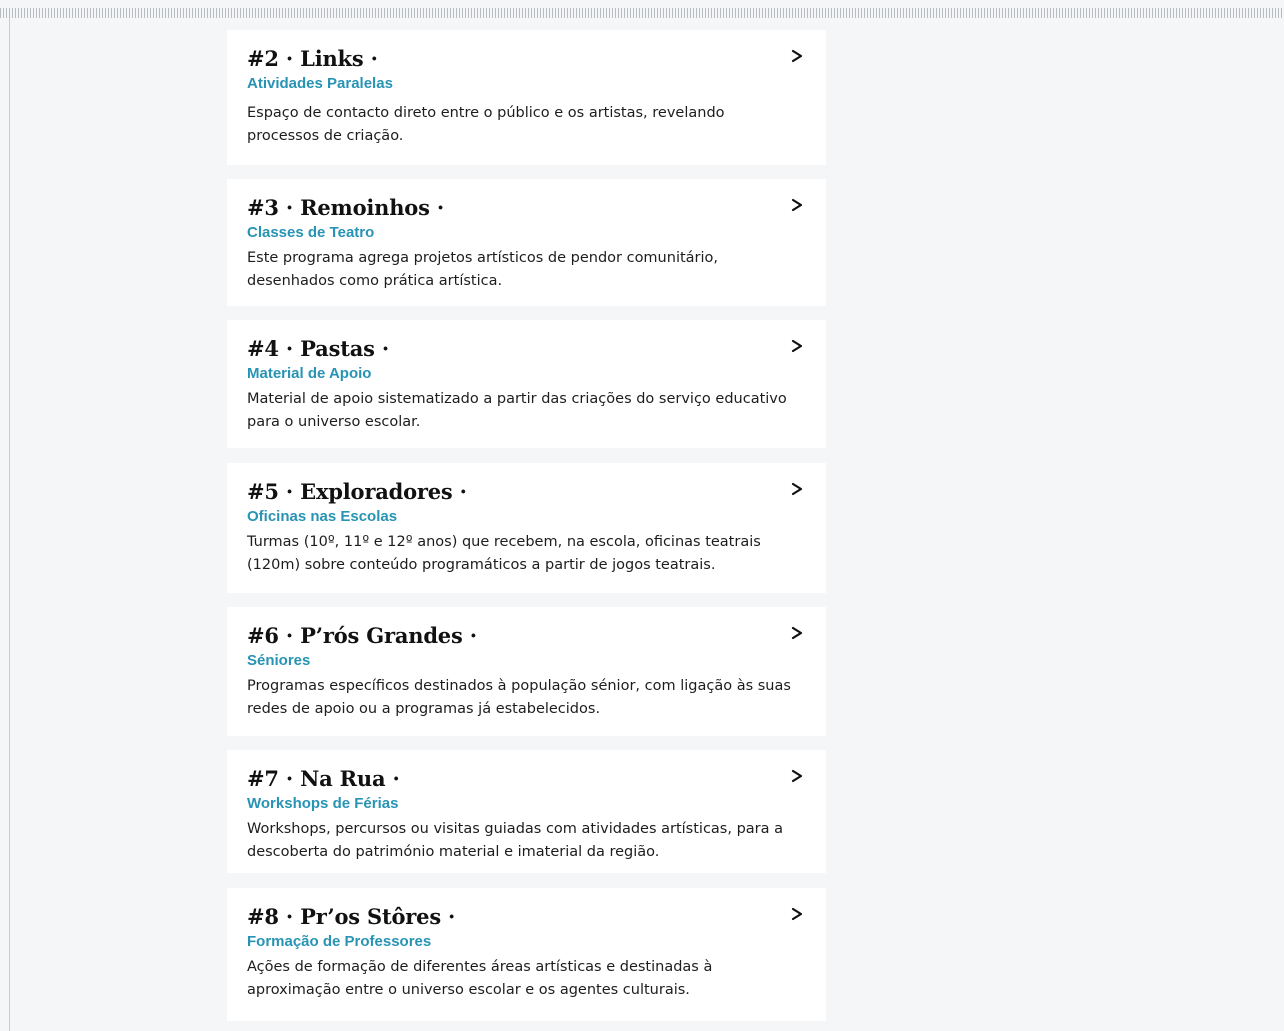 The image size is (1284, 1031). What do you see at coordinates (357, 491) in the screenshot?
I see `card-title: #5 · Exploradores ·` at bounding box center [357, 491].